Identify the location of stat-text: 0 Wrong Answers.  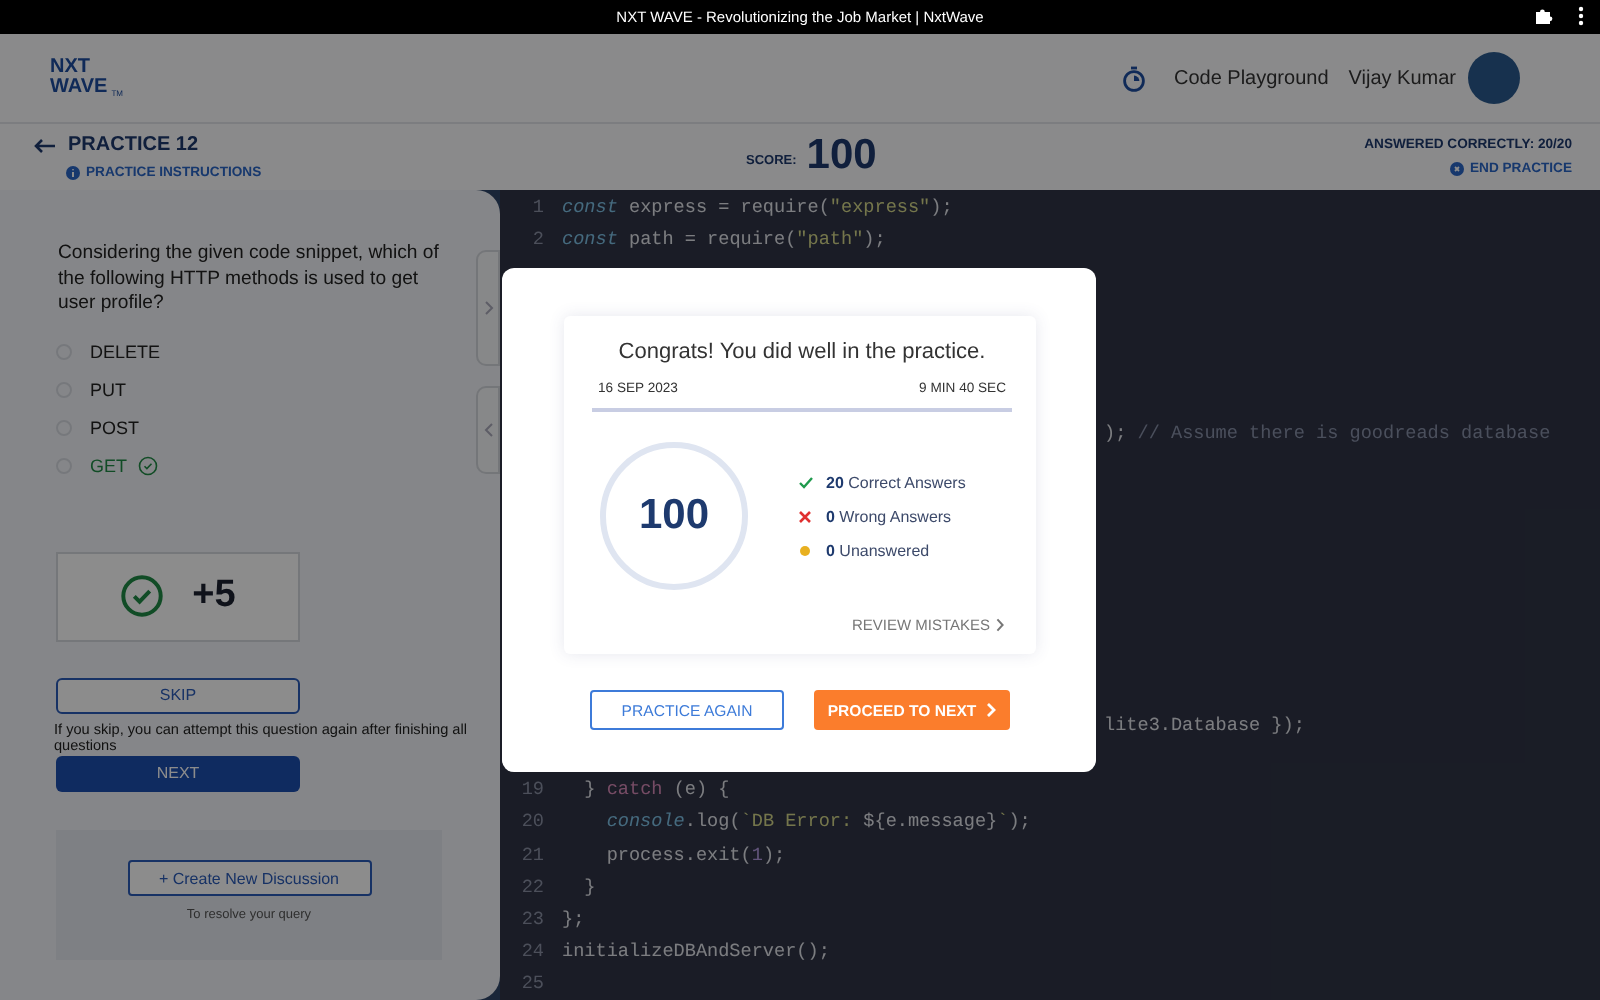
(889, 516).